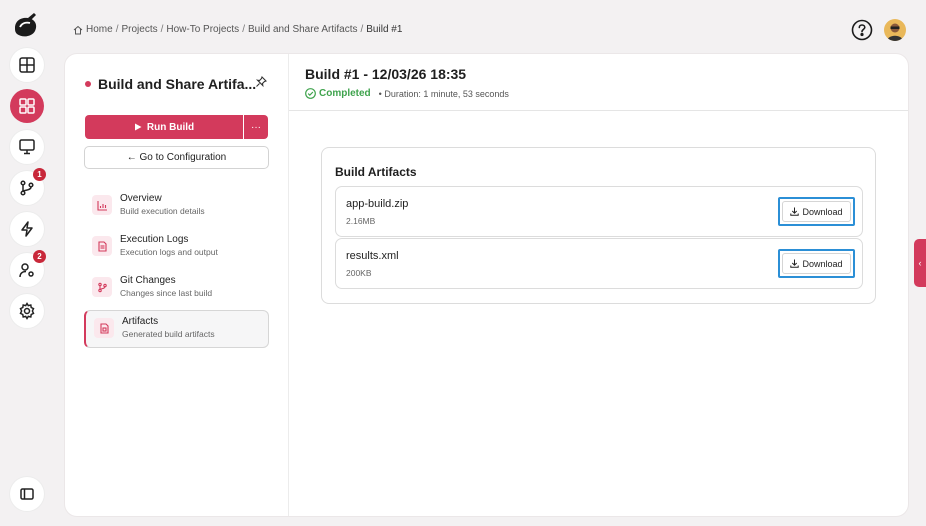  What do you see at coordinates (102, 246) in the screenshot?
I see `document-icon` at bounding box center [102, 246].